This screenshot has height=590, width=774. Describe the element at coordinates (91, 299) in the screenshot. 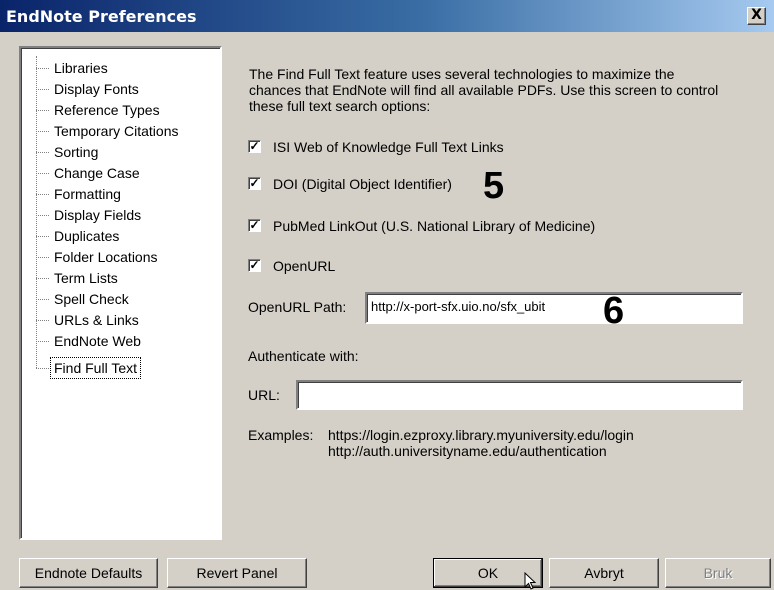

I see `sidebar-item-spell-check: Spell Check` at that location.